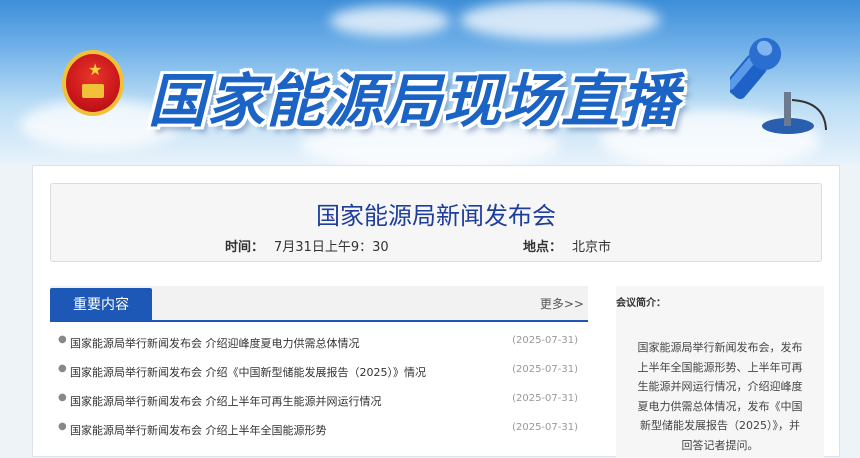 The width and height of the screenshot is (860, 458). I want to click on page-title: 国家能源局新闻发布会, so click(436, 216).